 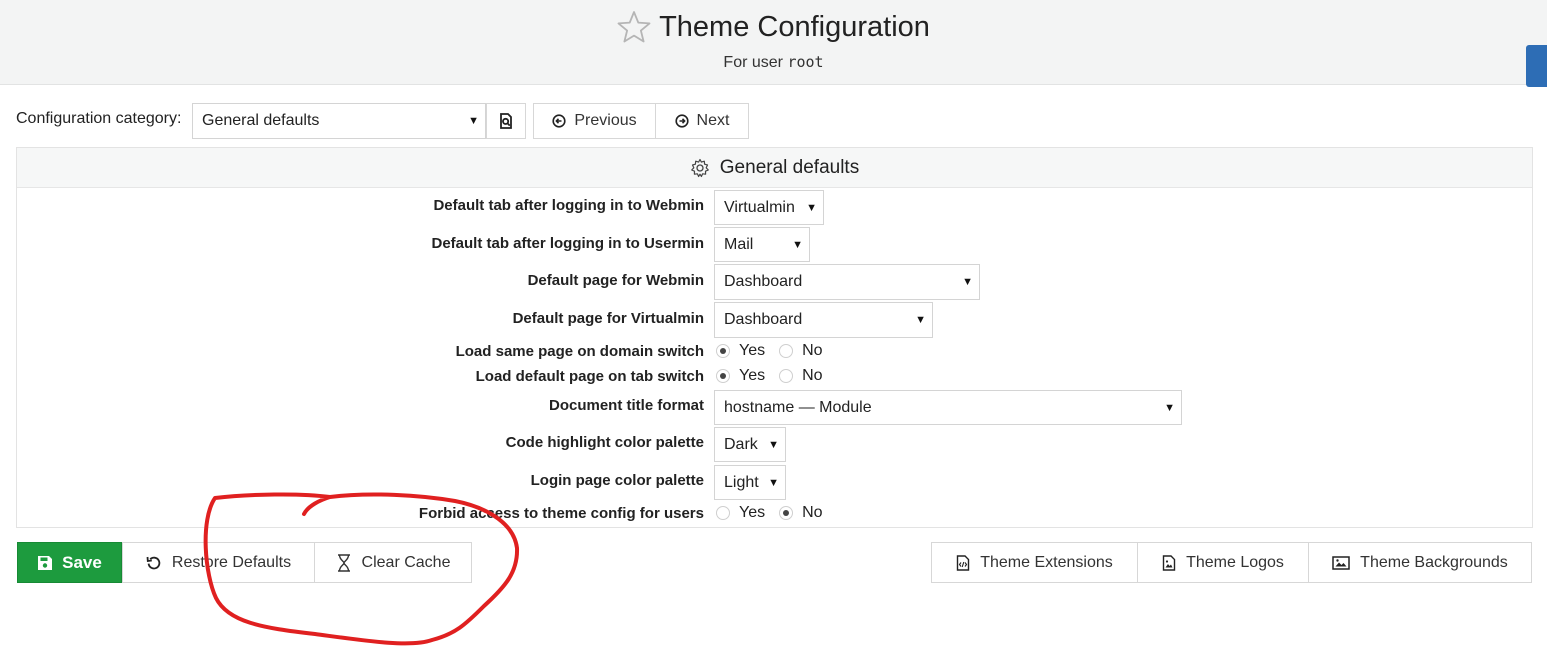 What do you see at coordinates (805, 62) in the screenshot?
I see `subtitle-user: root` at bounding box center [805, 62].